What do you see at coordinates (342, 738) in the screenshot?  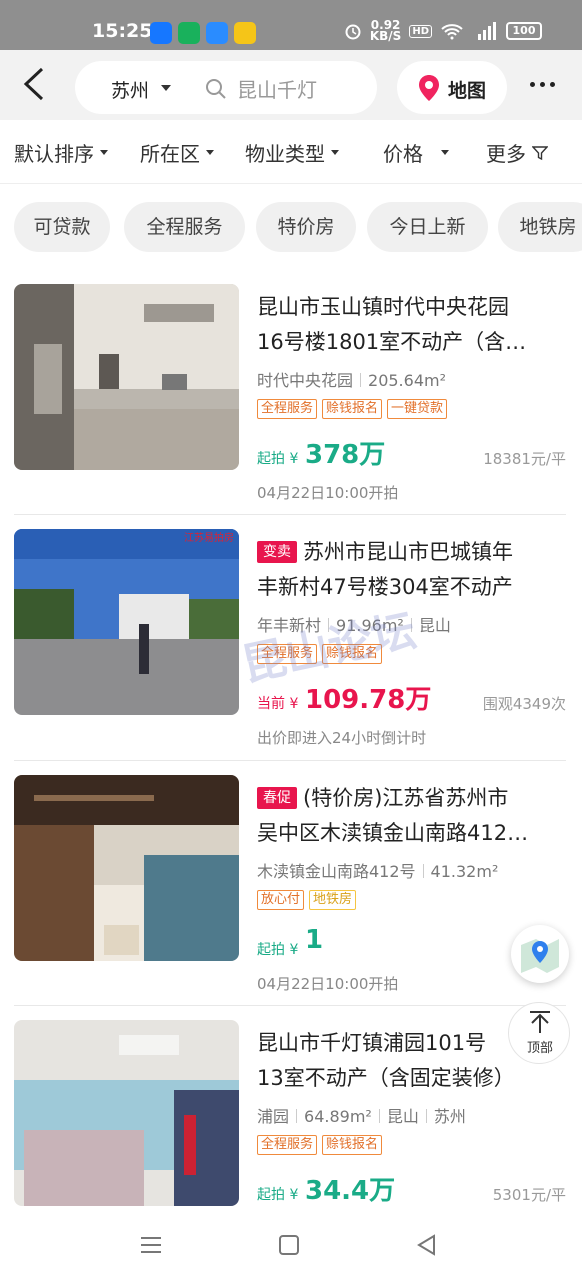 I see `bid-note: 出价即进入24小时倒计时` at bounding box center [342, 738].